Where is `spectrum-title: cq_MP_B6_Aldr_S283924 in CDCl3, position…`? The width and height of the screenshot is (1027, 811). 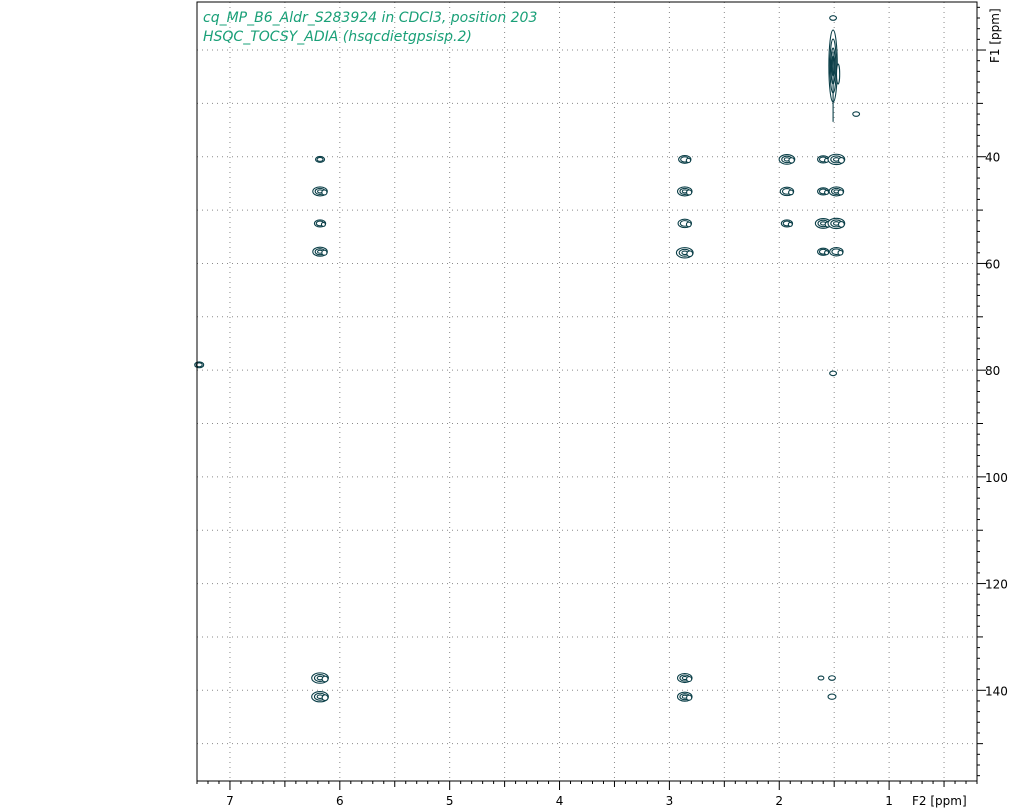
spectrum-title: cq_MP_B6_Aldr_S283924 in CDCl3, position… is located at coordinates (370, 18).